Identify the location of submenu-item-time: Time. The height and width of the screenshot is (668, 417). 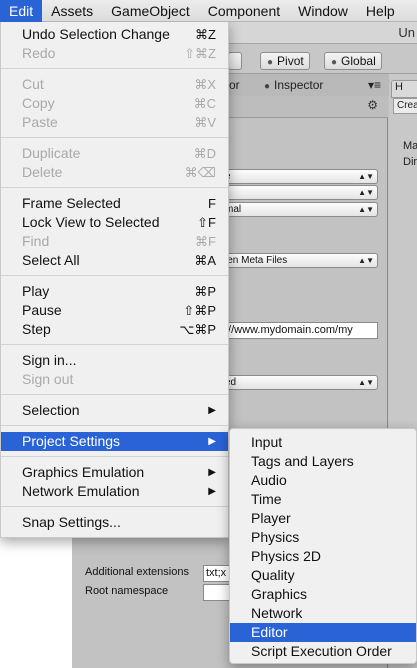
(323, 499).